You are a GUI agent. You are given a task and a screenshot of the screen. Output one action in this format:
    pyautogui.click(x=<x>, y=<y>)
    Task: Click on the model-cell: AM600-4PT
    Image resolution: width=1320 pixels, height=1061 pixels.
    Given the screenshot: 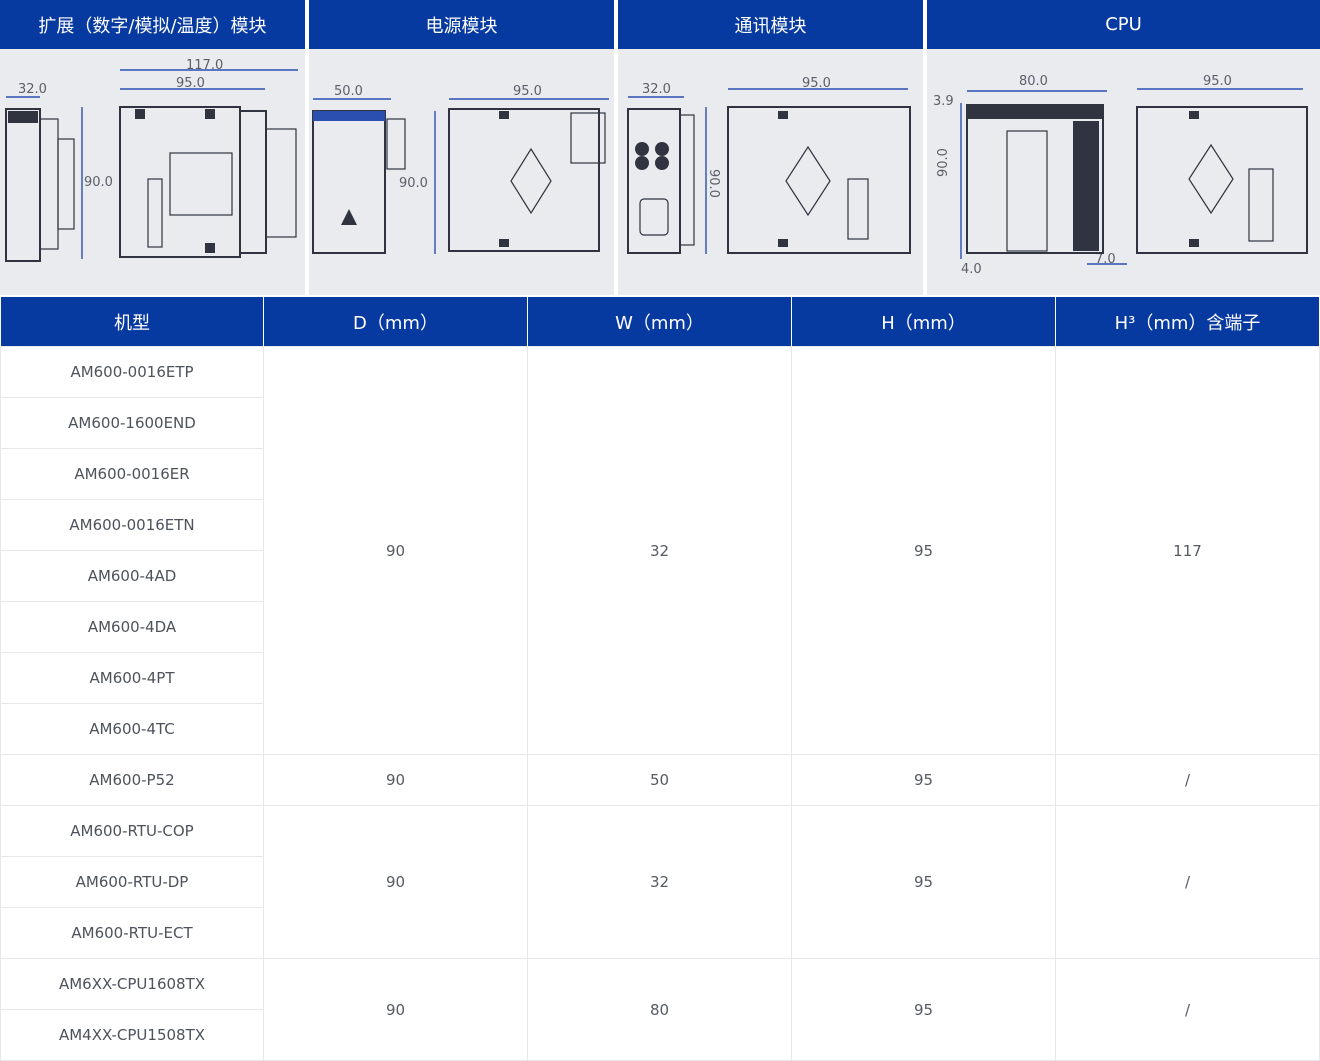 What is the action you would take?
    pyautogui.click(x=132, y=678)
    